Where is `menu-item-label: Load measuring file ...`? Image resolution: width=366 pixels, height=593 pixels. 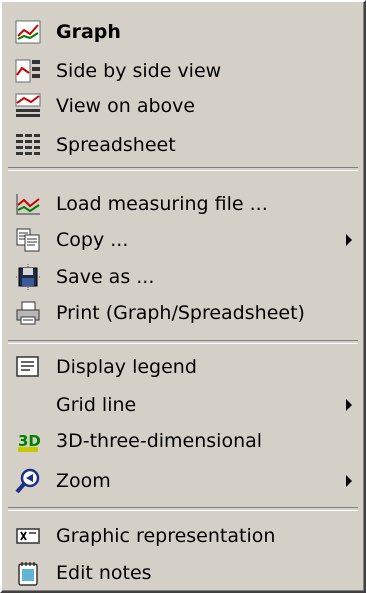 menu-item-label: Load measuring file ... is located at coordinates (162, 204).